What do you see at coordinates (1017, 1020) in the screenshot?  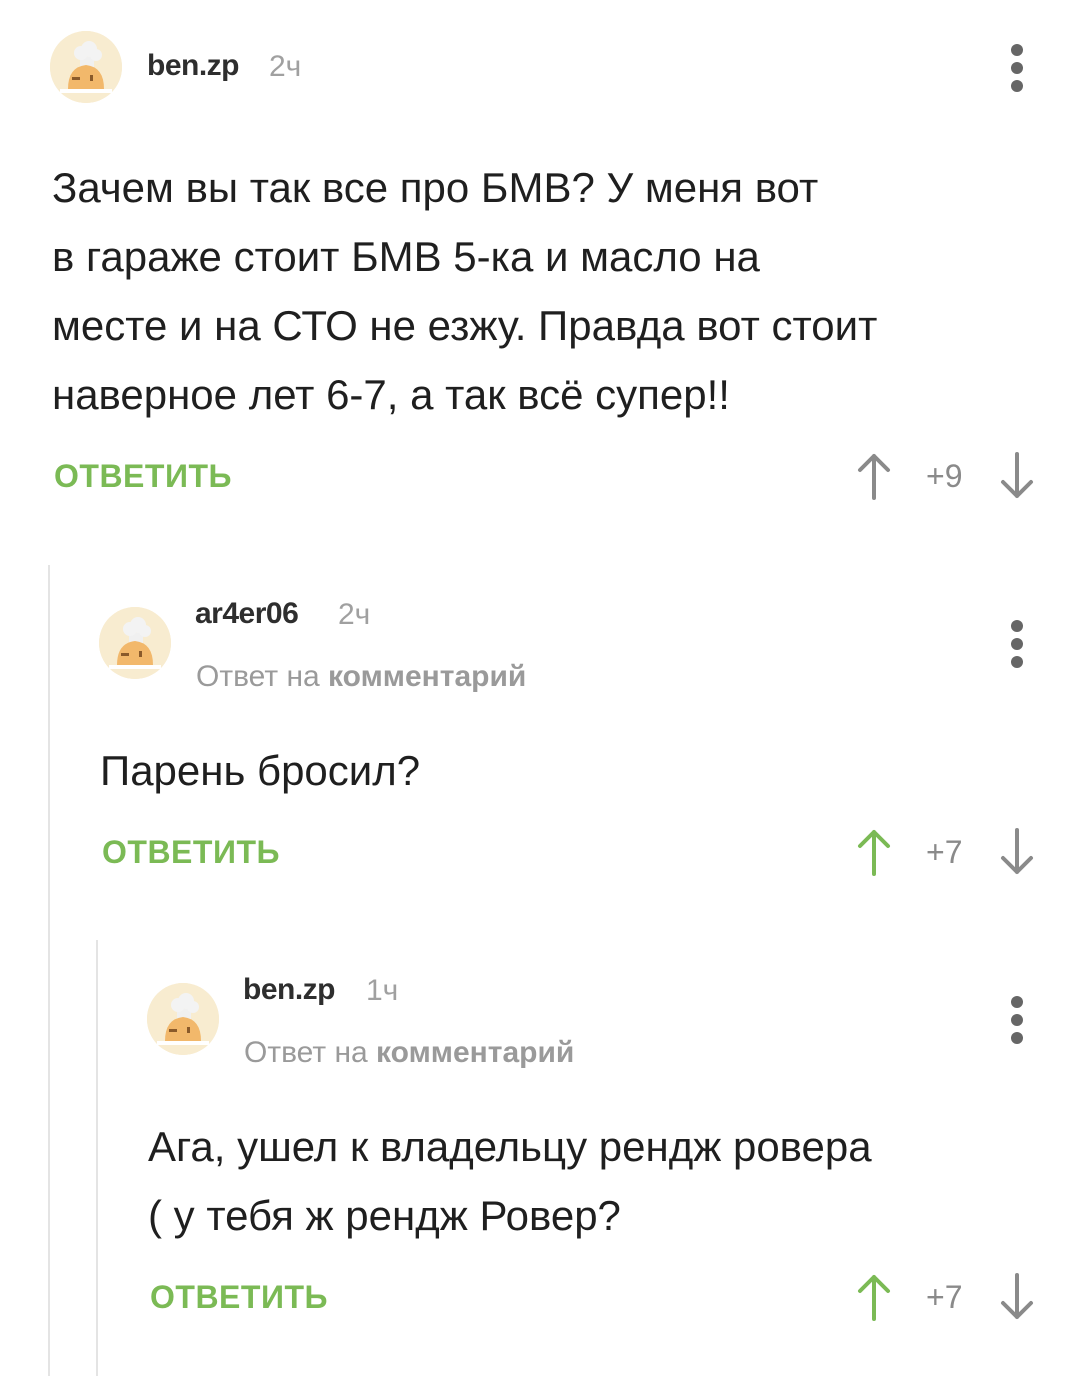 I see `comment-menu-button` at bounding box center [1017, 1020].